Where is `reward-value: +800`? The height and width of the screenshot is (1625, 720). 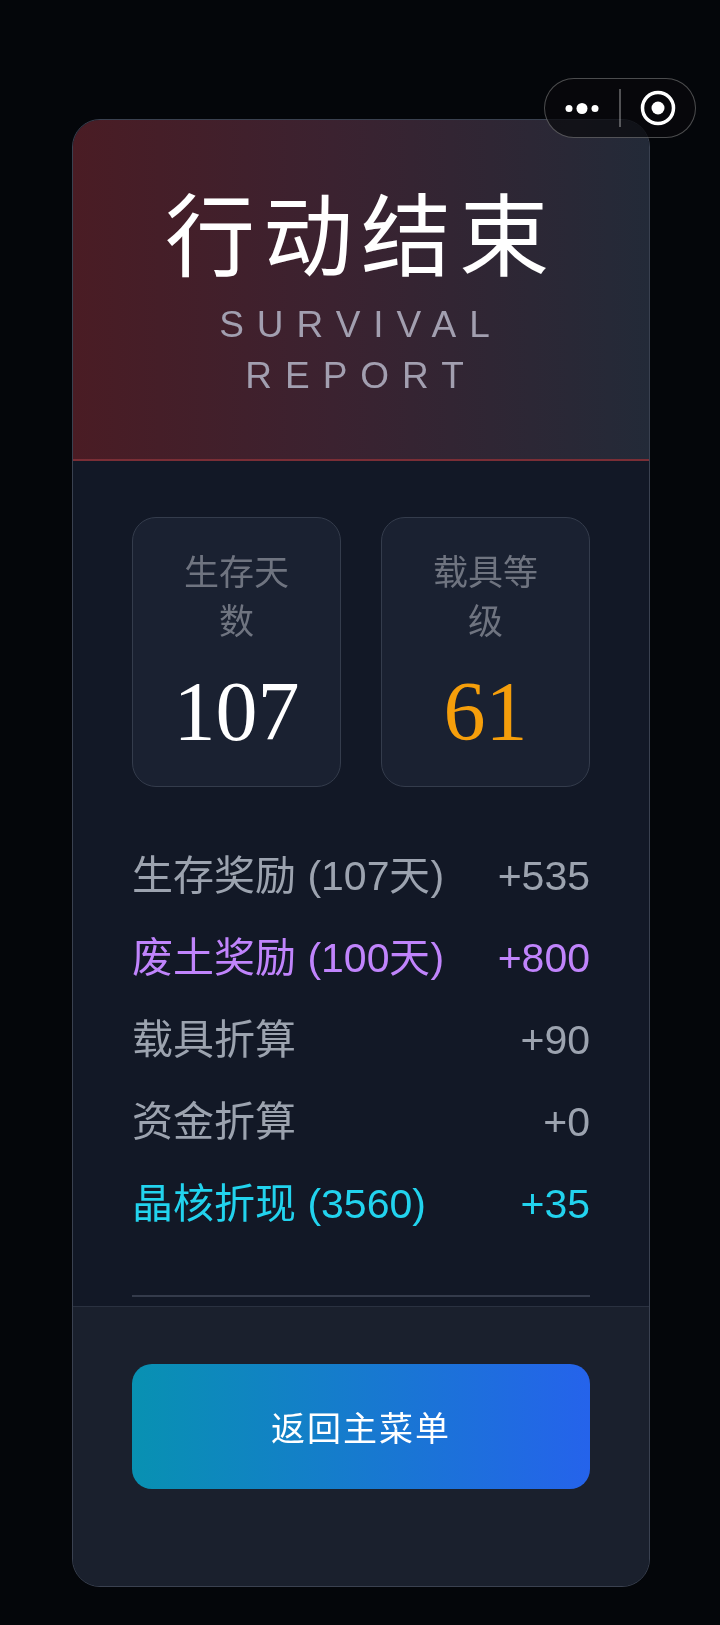 reward-value: +800 is located at coordinates (543, 958).